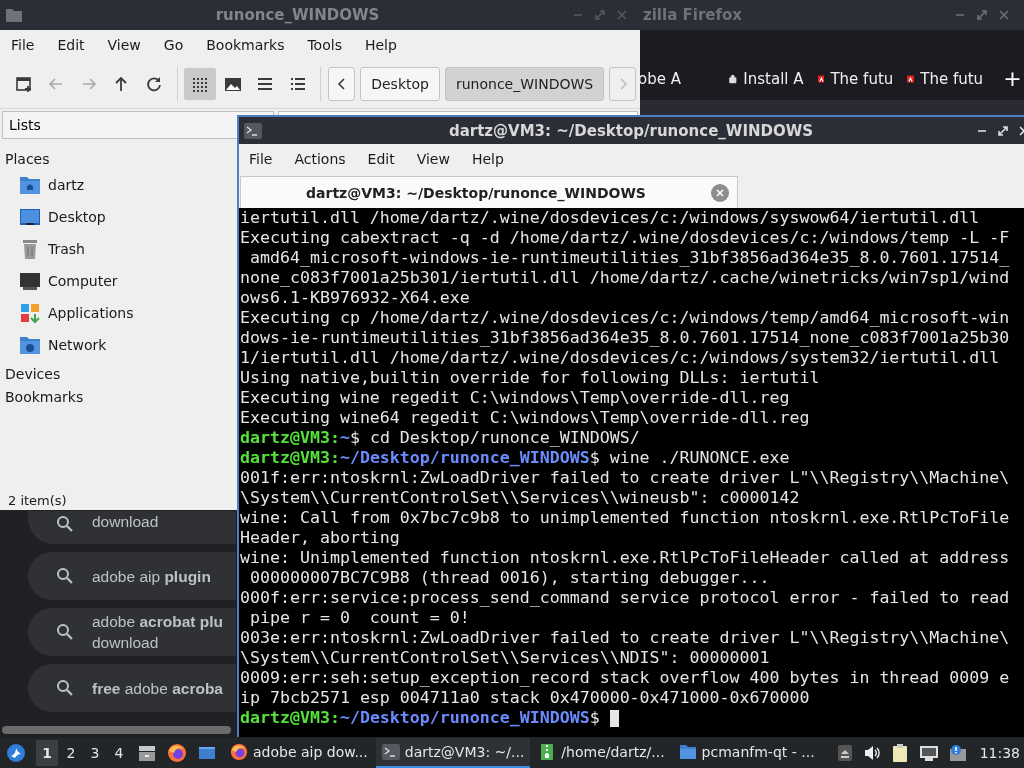 The height and width of the screenshot is (768, 1024). What do you see at coordinates (625, 638) in the screenshot?
I see `terminal-line: 003e:err:ntoskrnl:ZwLoadDriver failed to create driver L"\\Registry\\Machine\` at bounding box center [625, 638].